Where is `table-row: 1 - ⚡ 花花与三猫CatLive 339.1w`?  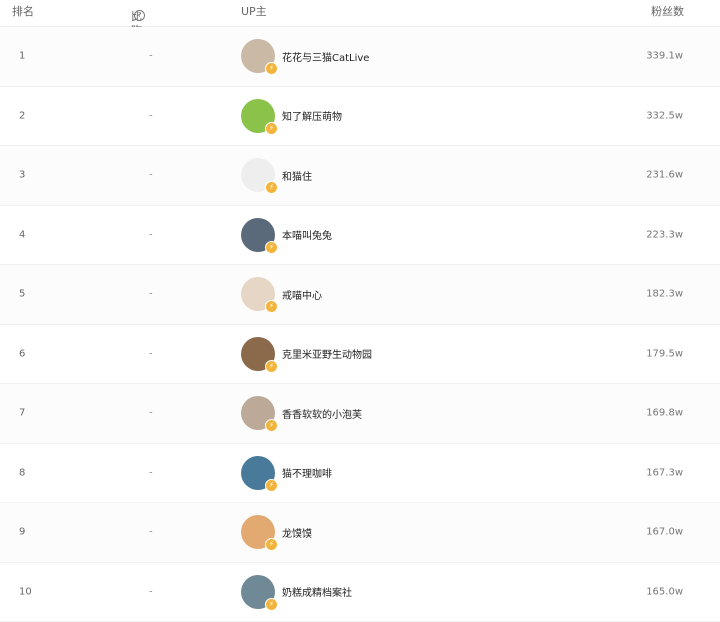
table-row: 1 - ⚡ 花花与三猫CatLive 339.1w is located at coordinates (360, 57).